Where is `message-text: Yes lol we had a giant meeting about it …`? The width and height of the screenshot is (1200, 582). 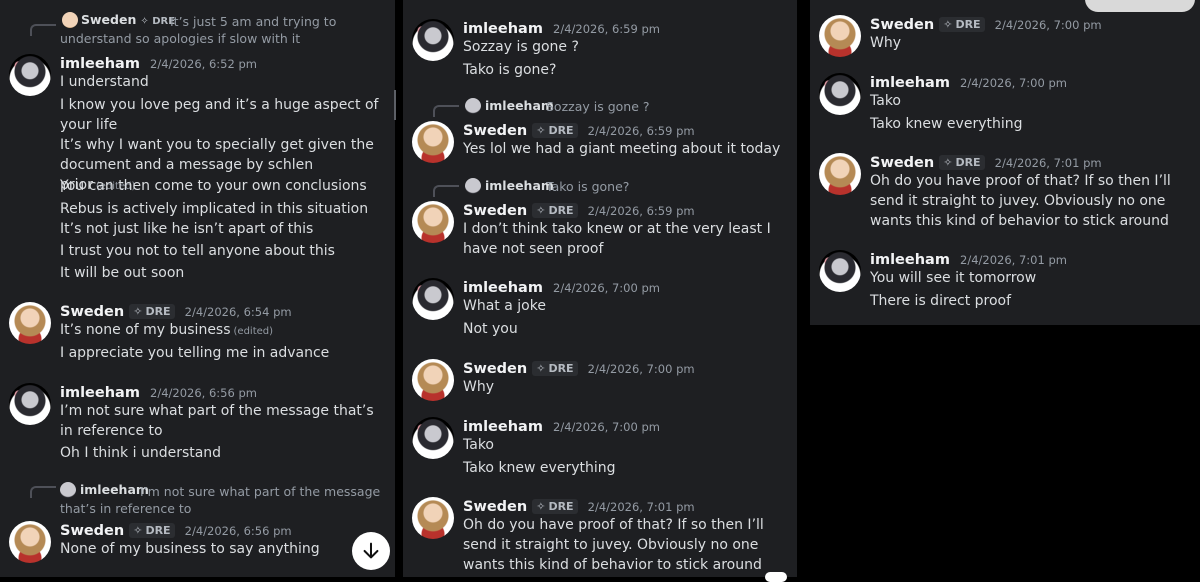 message-text: Yes lol we had a giant meeting about it … is located at coordinates (622, 149).